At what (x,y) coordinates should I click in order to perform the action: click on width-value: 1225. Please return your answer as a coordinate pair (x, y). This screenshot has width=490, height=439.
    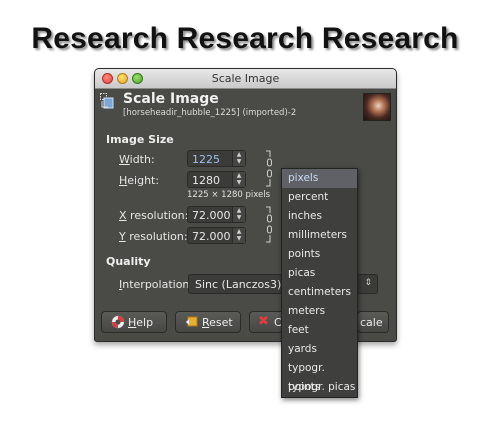
    Looking at the image, I should click on (206, 159).